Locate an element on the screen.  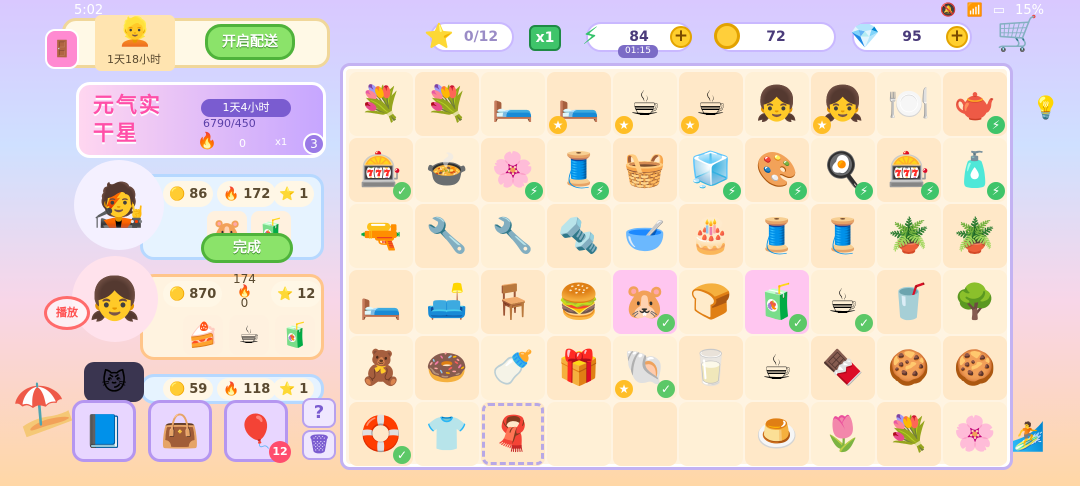
board-cell: 👕 is located at coordinates (447, 434).